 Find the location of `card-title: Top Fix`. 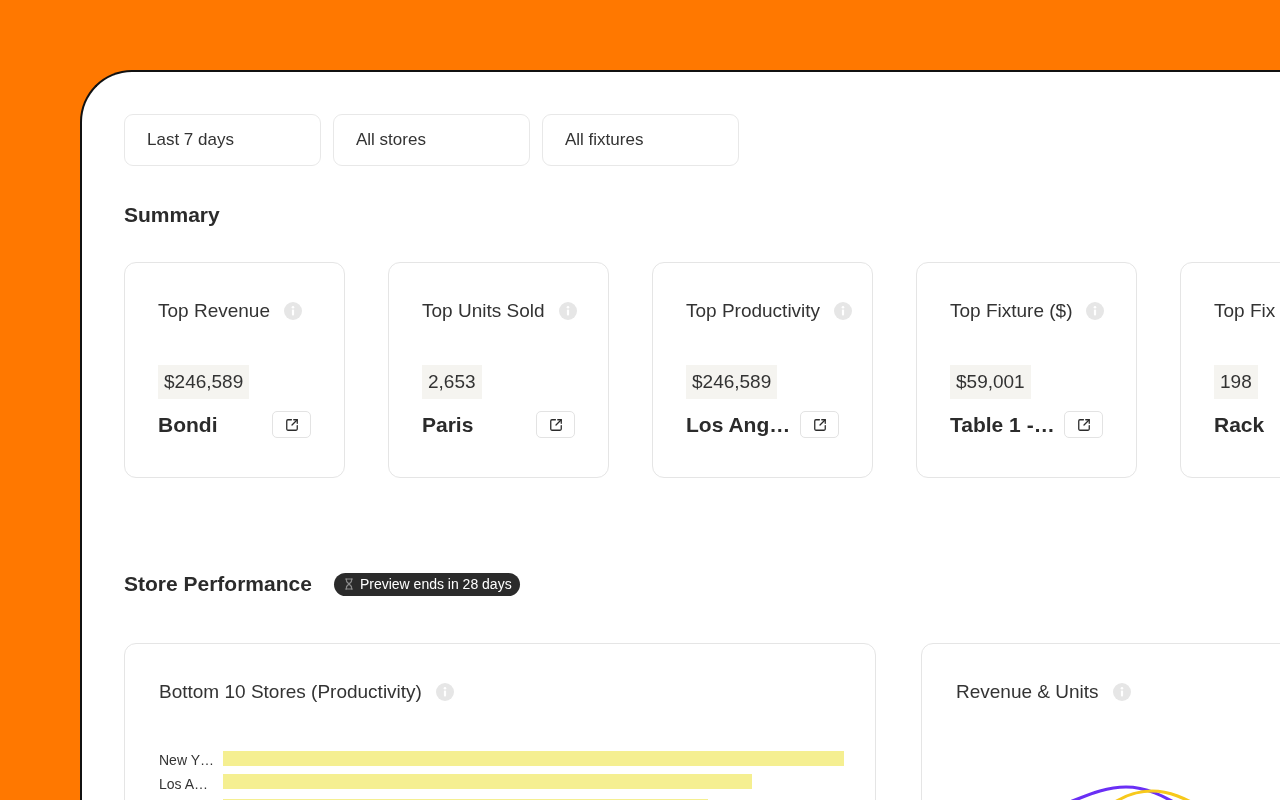

card-title: Top Fix is located at coordinates (1245, 311).